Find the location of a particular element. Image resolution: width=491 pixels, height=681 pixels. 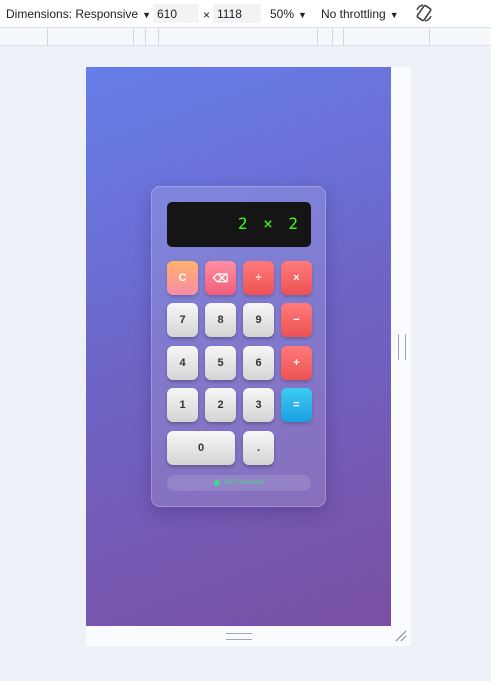

minus-button: − is located at coordinates (296, 320).